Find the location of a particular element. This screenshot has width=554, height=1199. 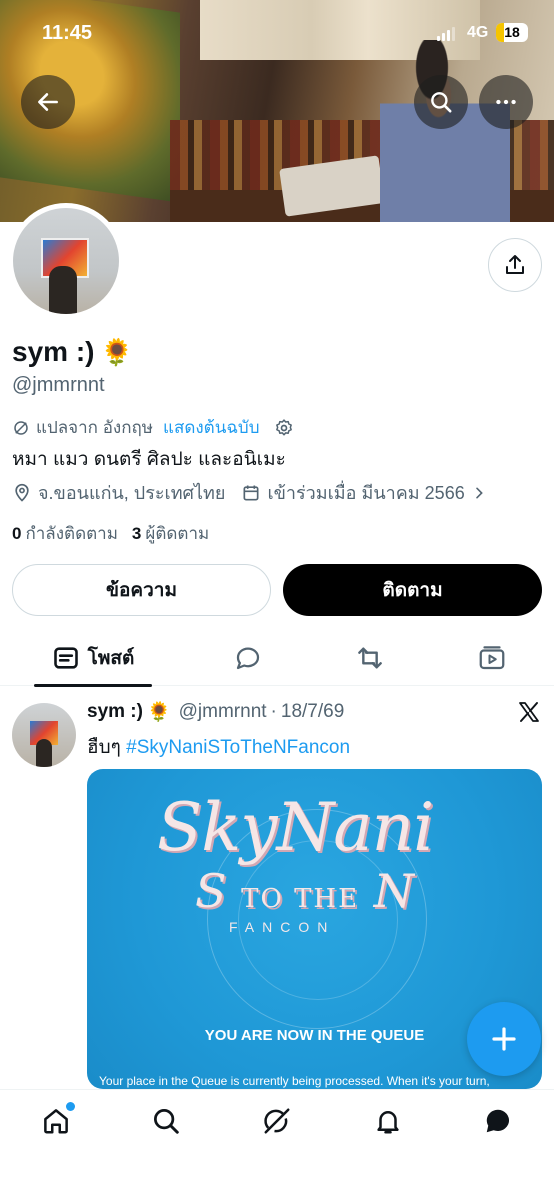

nav-grok is located at coordinates (277, 1121).